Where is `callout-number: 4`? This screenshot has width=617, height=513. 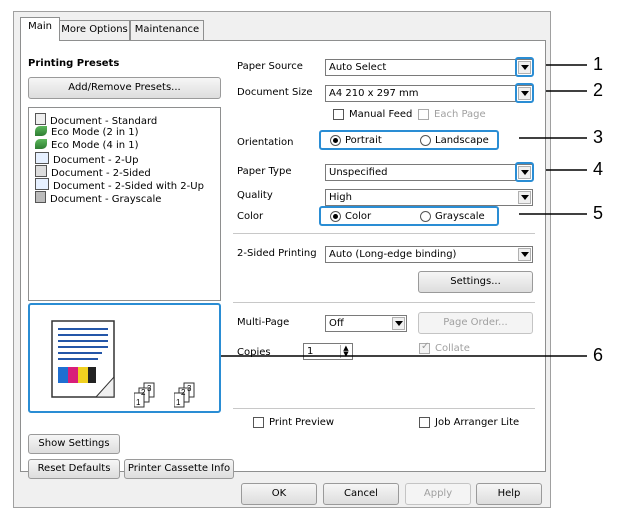
callout-number: 4 is located at coordinates (598, 169).